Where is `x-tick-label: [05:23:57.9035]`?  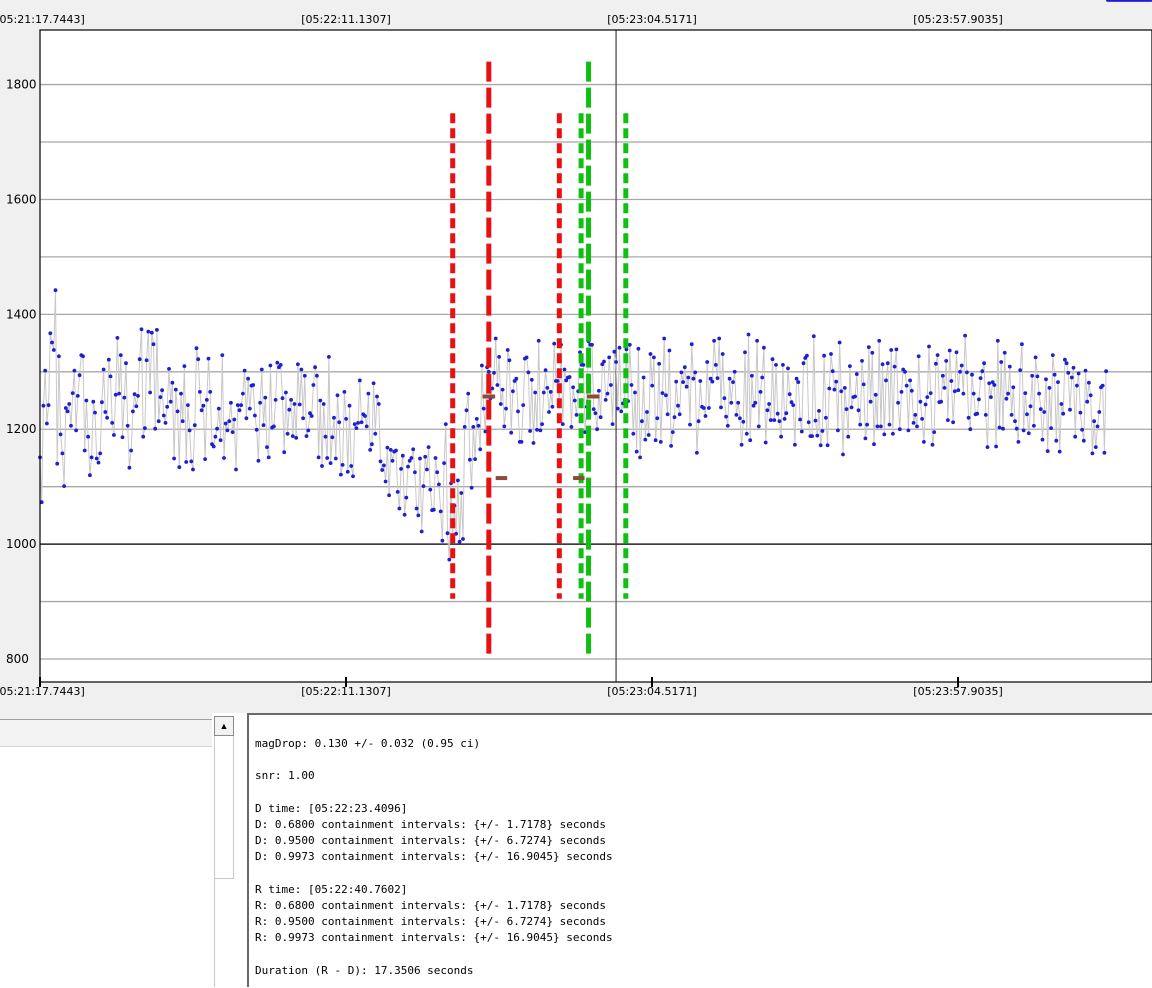
x-tick-label: [05:23:57.9035] is located at coordinates (957, 691).